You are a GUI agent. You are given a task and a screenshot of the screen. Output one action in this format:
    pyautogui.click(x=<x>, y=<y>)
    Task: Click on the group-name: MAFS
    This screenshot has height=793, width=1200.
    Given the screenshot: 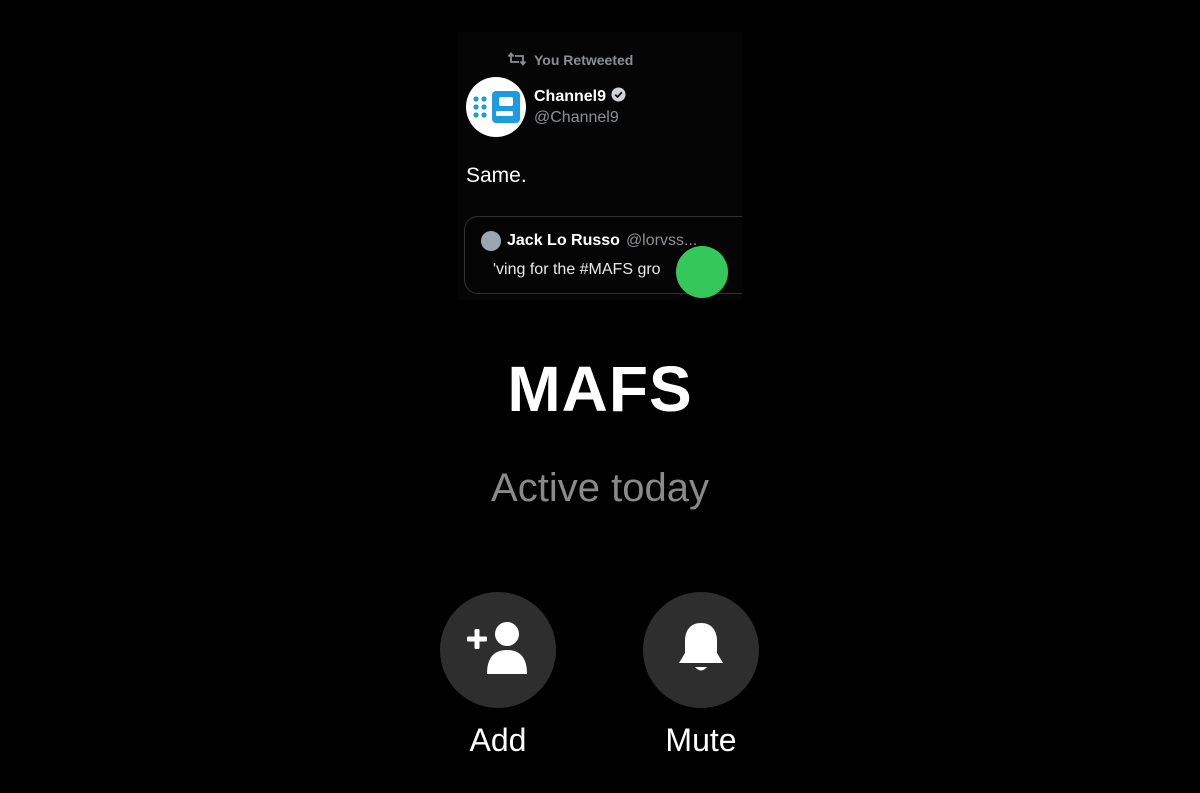 What is the action you would take?
    pyautogui.click(x=600, y=389)
    